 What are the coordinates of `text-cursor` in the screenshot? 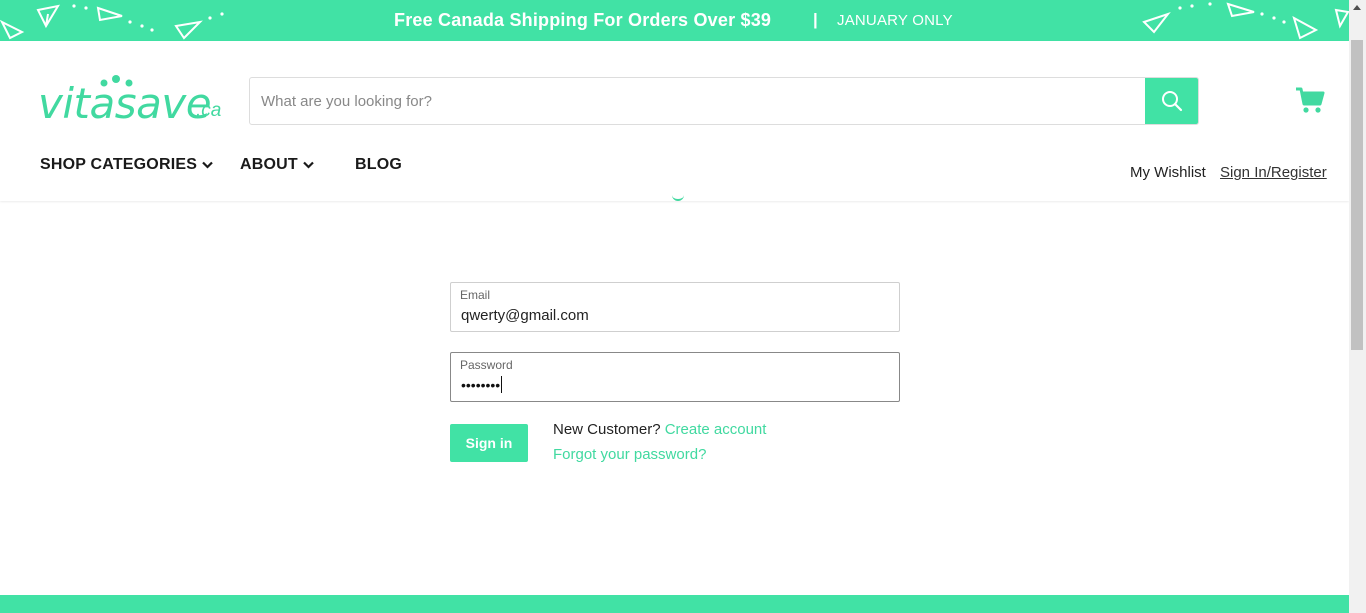 It's located at (502, 384).